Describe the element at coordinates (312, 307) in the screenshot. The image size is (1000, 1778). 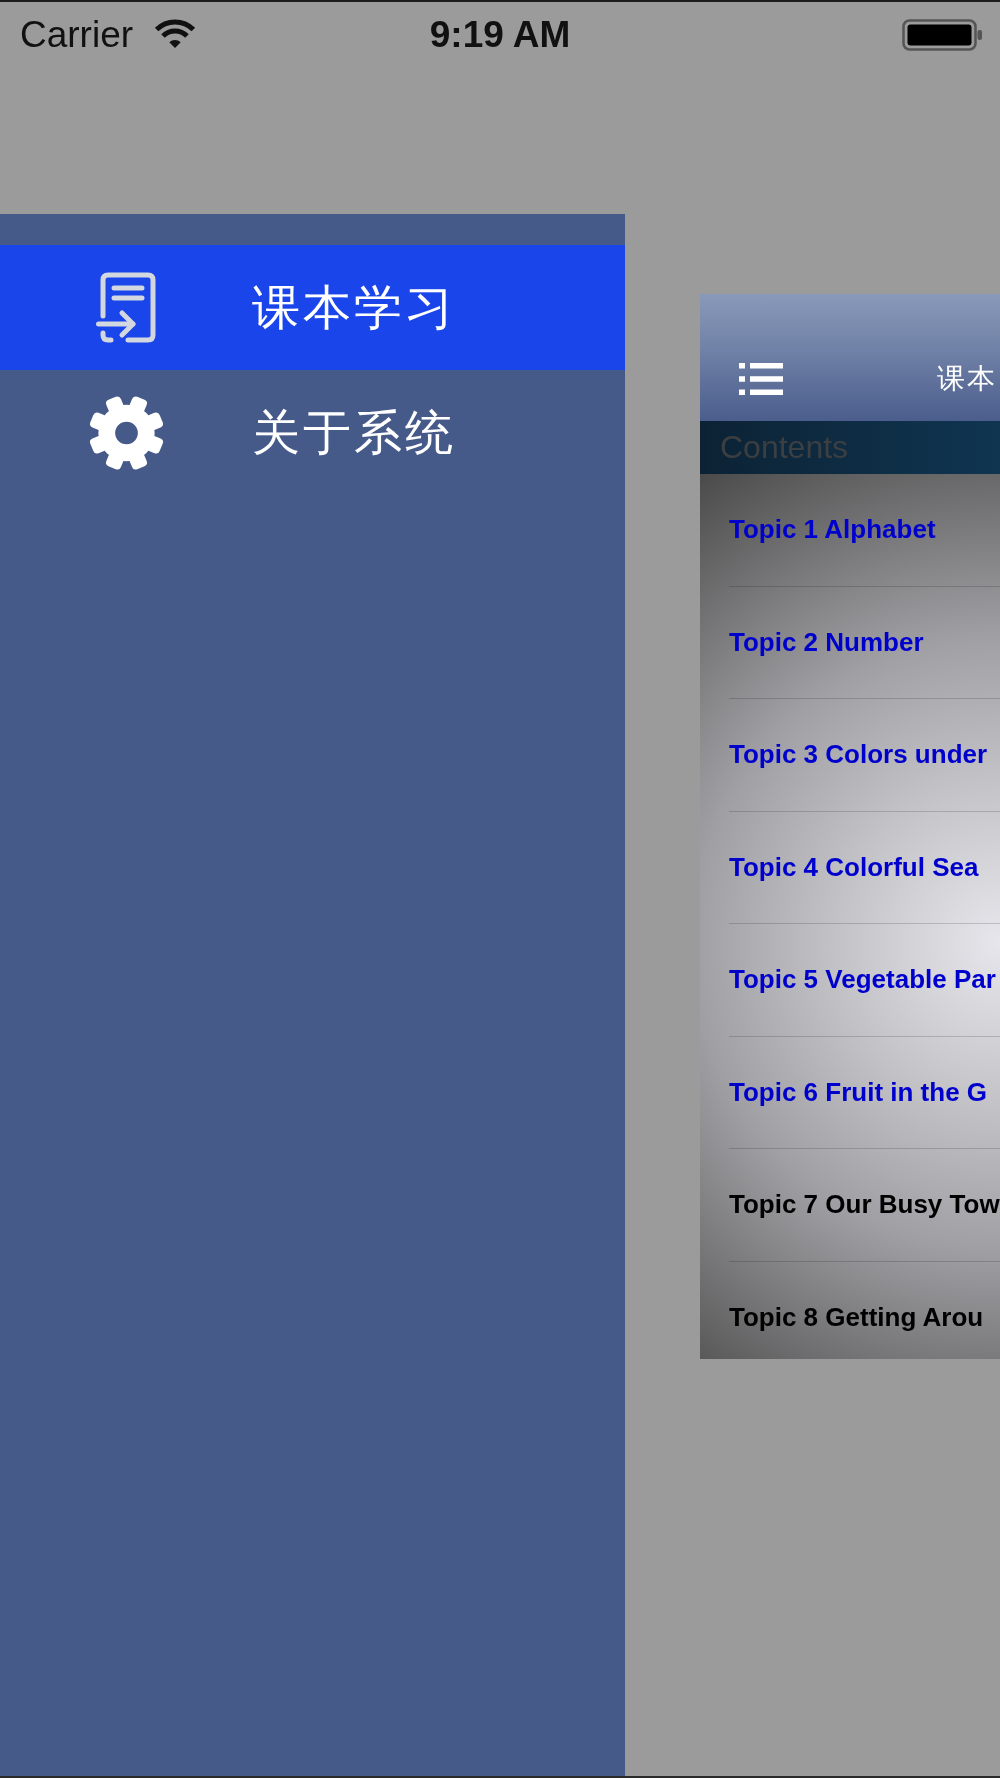
I see `sidebar-menu-item: 课本学习` at that location.